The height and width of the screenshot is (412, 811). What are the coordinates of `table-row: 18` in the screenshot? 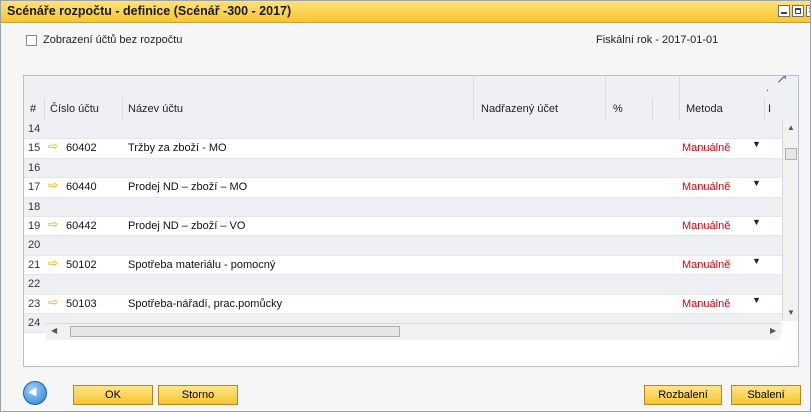 It's located at (403, 207).